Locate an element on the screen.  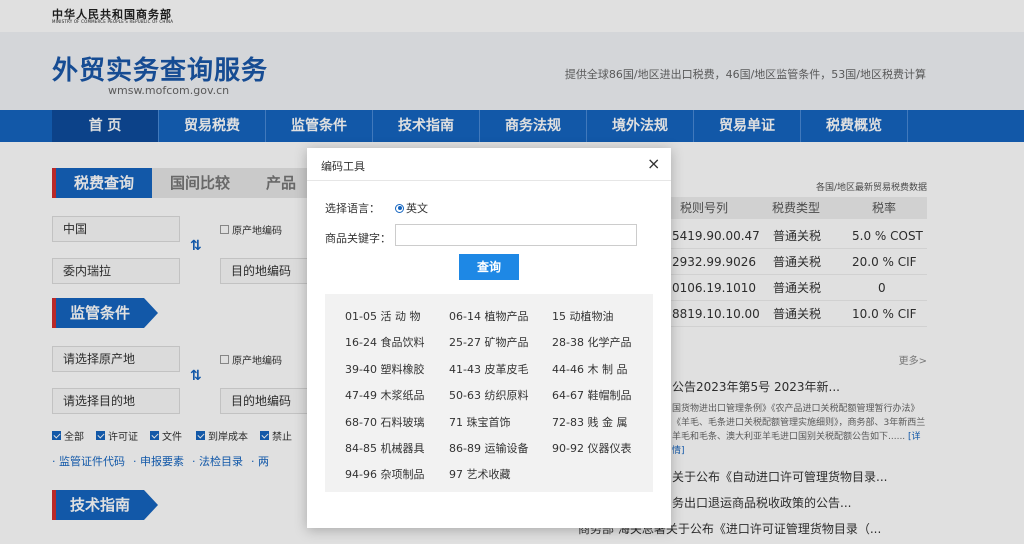
chapter-link: 47-49 木浆纸品 is located at coordinates (384, 395).